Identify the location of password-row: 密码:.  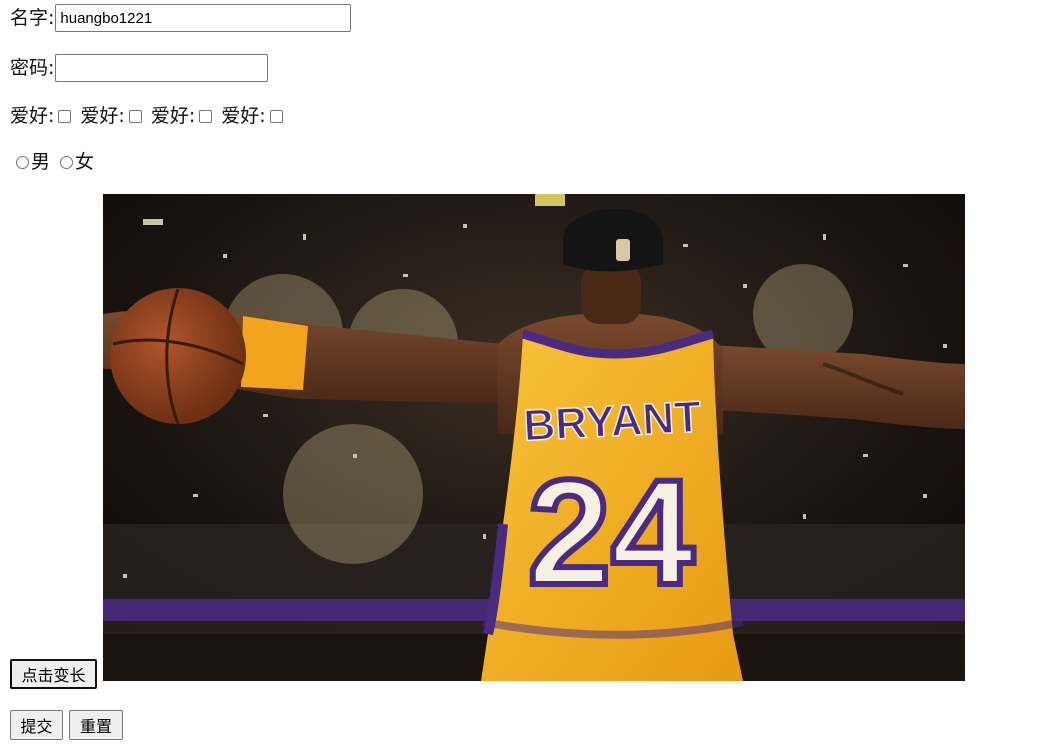
(139, 68).